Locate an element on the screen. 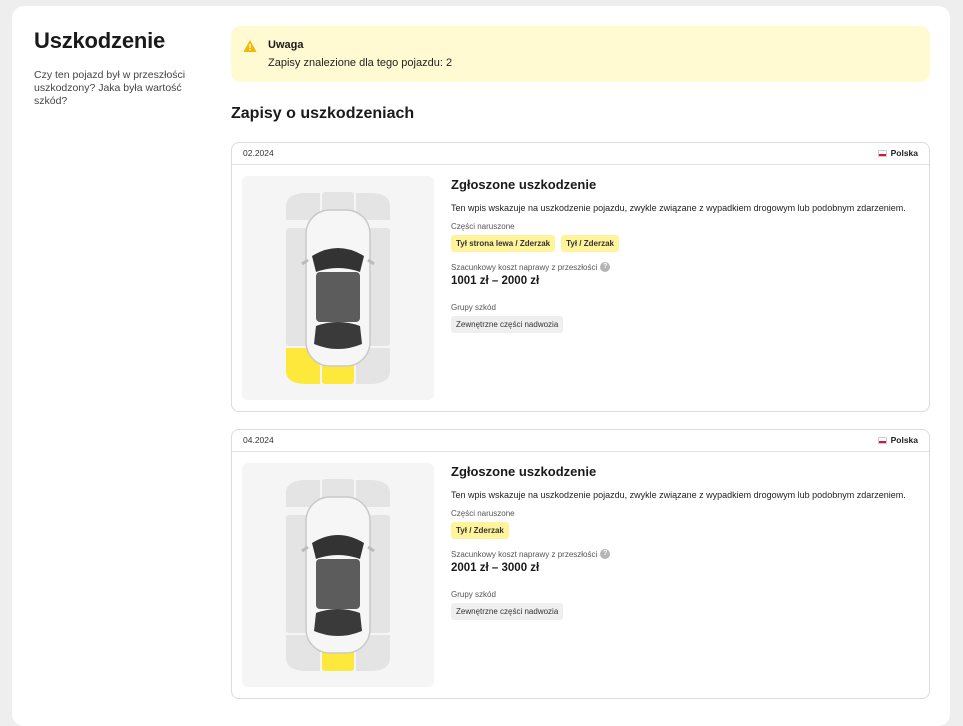  parts-tags: Tył / Zderzak is located at coordinates (686, 530).